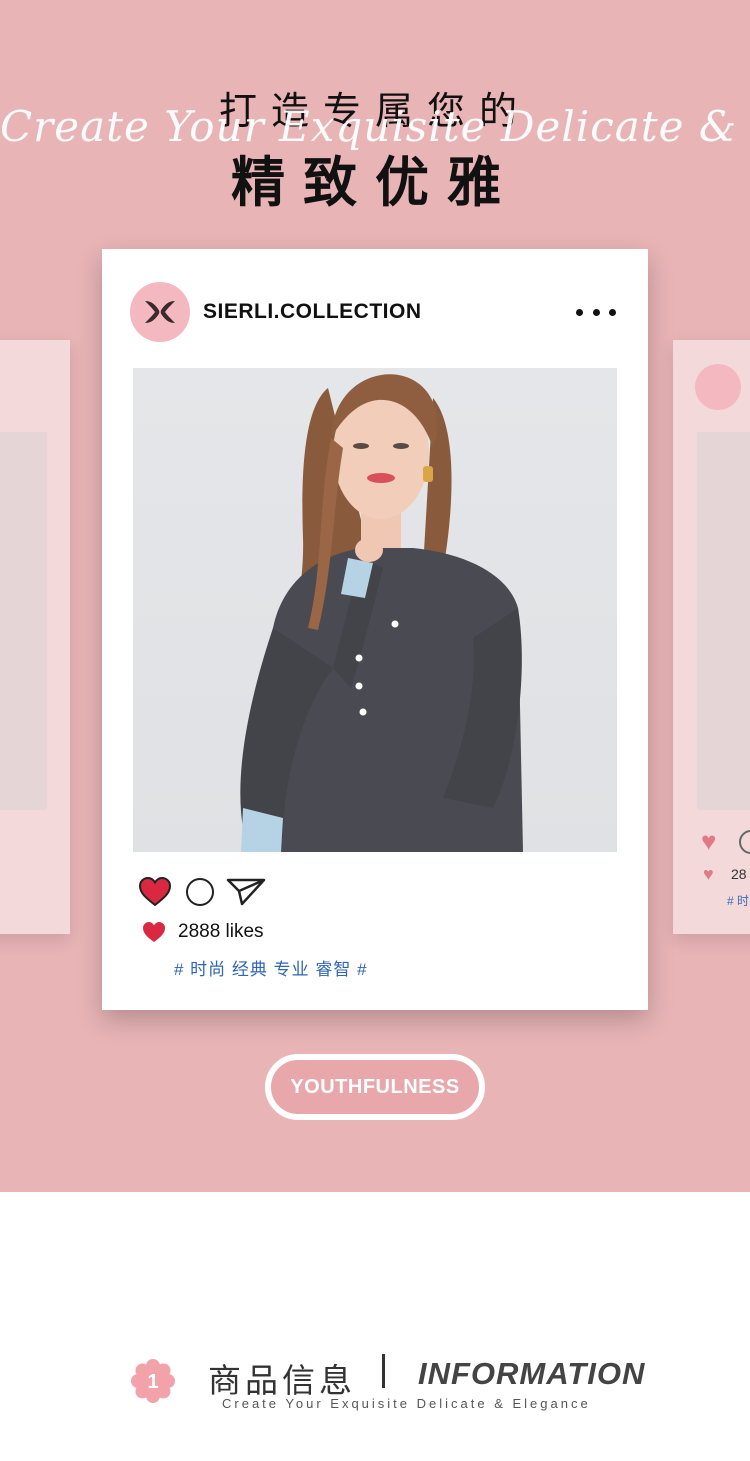 The width and height of the screenshot is (750, 1461). What do you see at coordinates (154, 932) in the screenshot?
I see `small-heart-icon` at bounding box center [154, 932].